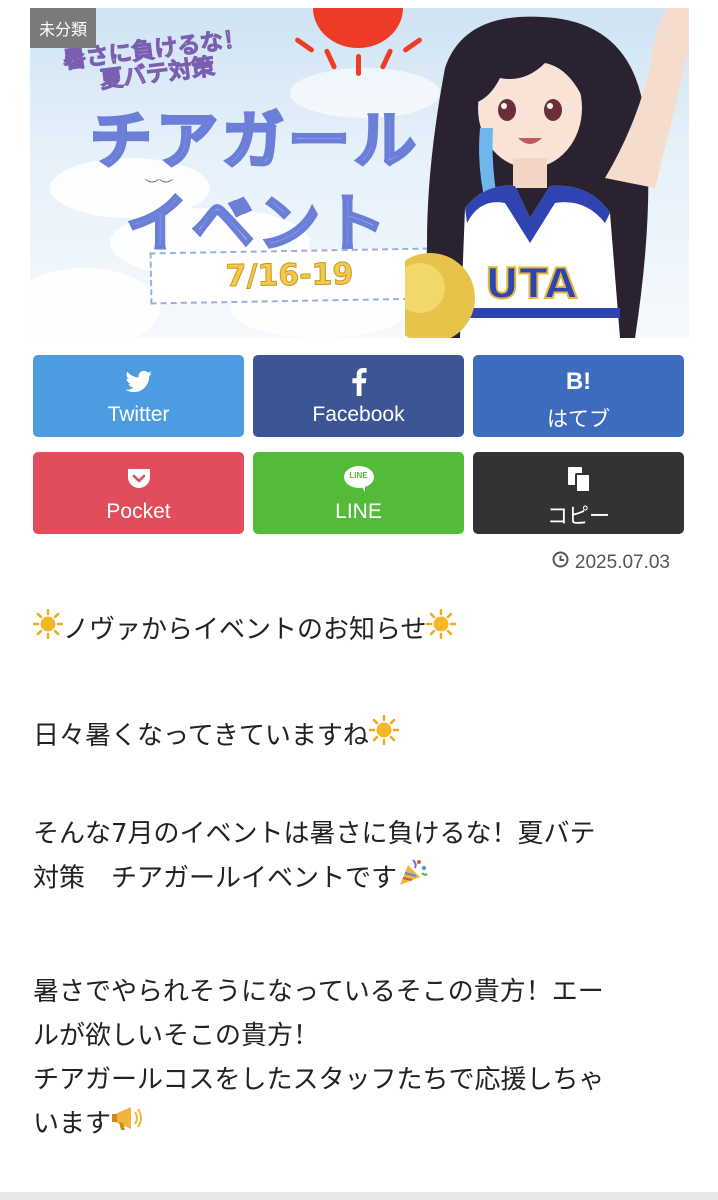 The height and width of the screenshot is (1200, 718). I want to click on category-badge: 未分類, so click(63, 28).